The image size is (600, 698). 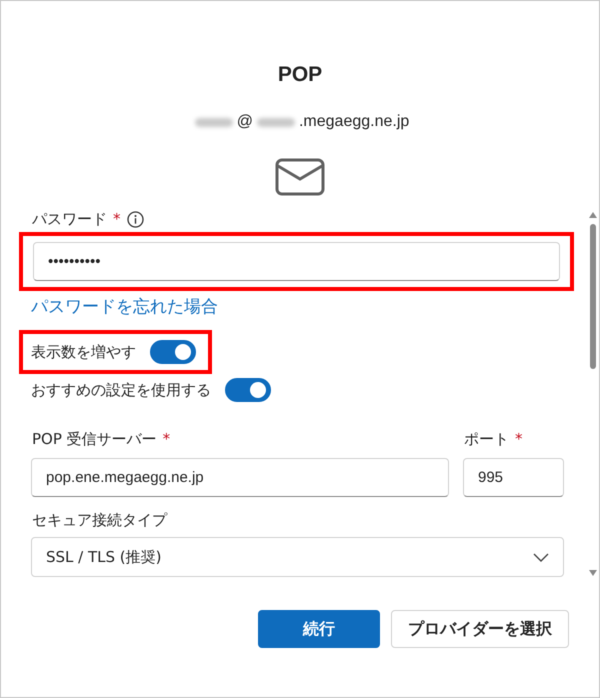 What do you see at coordinates (83, 352) in the screenshot?
I see `toggle-label: 表示数を増やす` at bounding box center [83, 352].